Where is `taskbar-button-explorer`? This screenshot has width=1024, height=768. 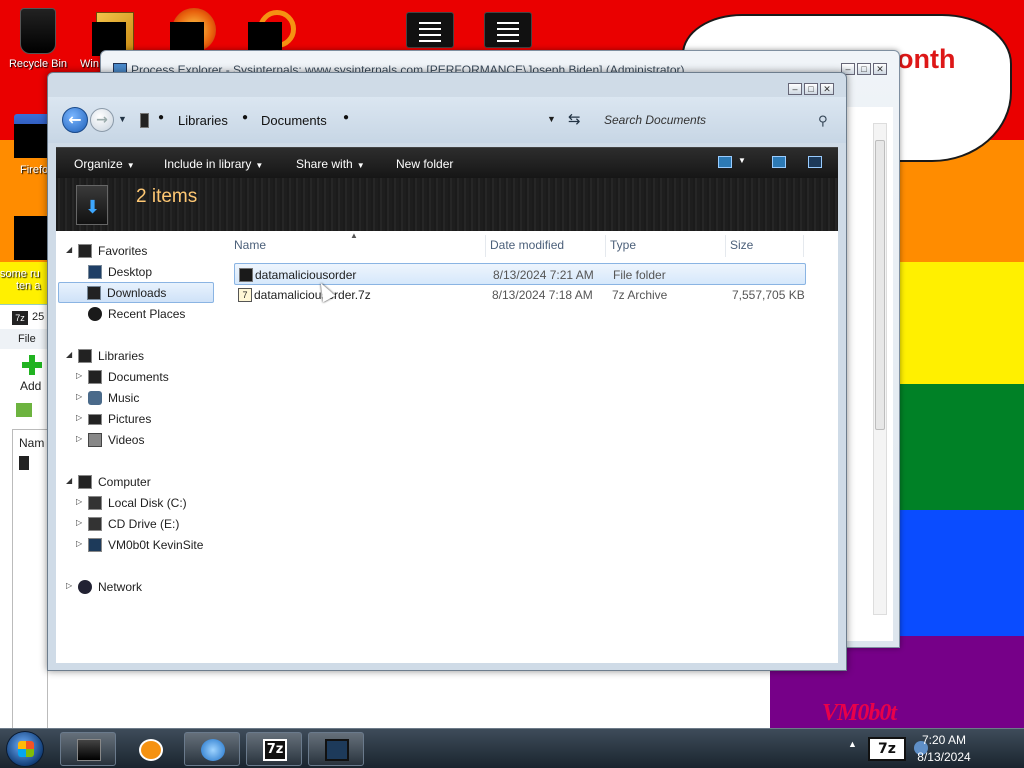
taskbar-button-explorer is located at coordinates (88, 749).